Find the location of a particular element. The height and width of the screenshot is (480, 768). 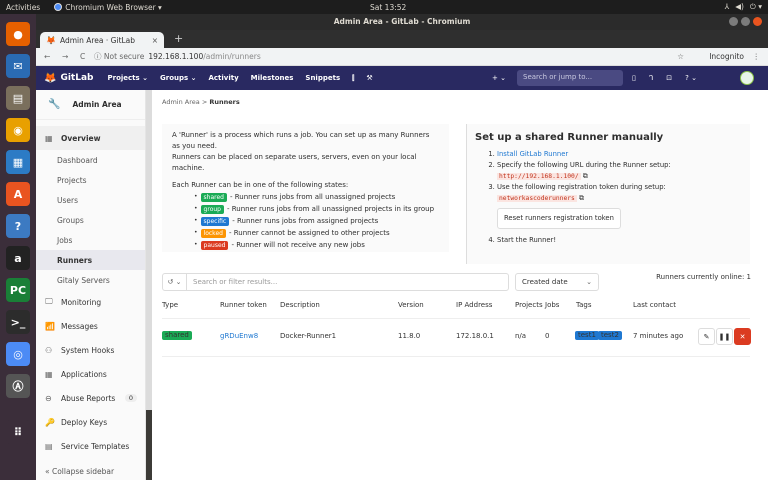

issues-icon: ▯ is located at coordinates (634, 78).